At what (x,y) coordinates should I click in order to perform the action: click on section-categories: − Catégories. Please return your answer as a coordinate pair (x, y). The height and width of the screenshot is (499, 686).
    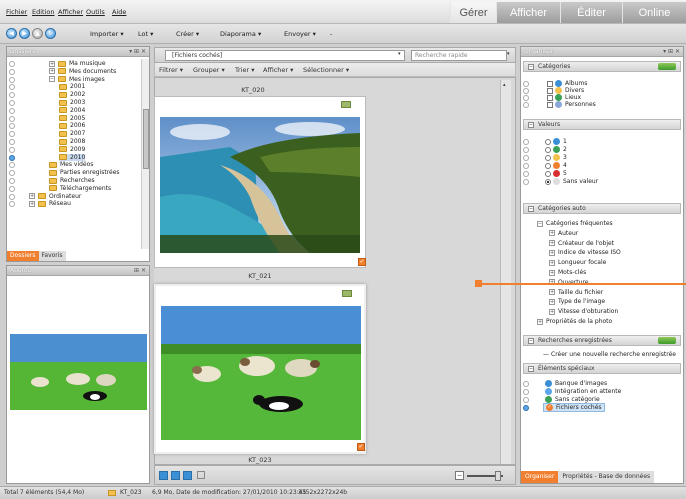
    Looking at the image, I should click on (602, 66).